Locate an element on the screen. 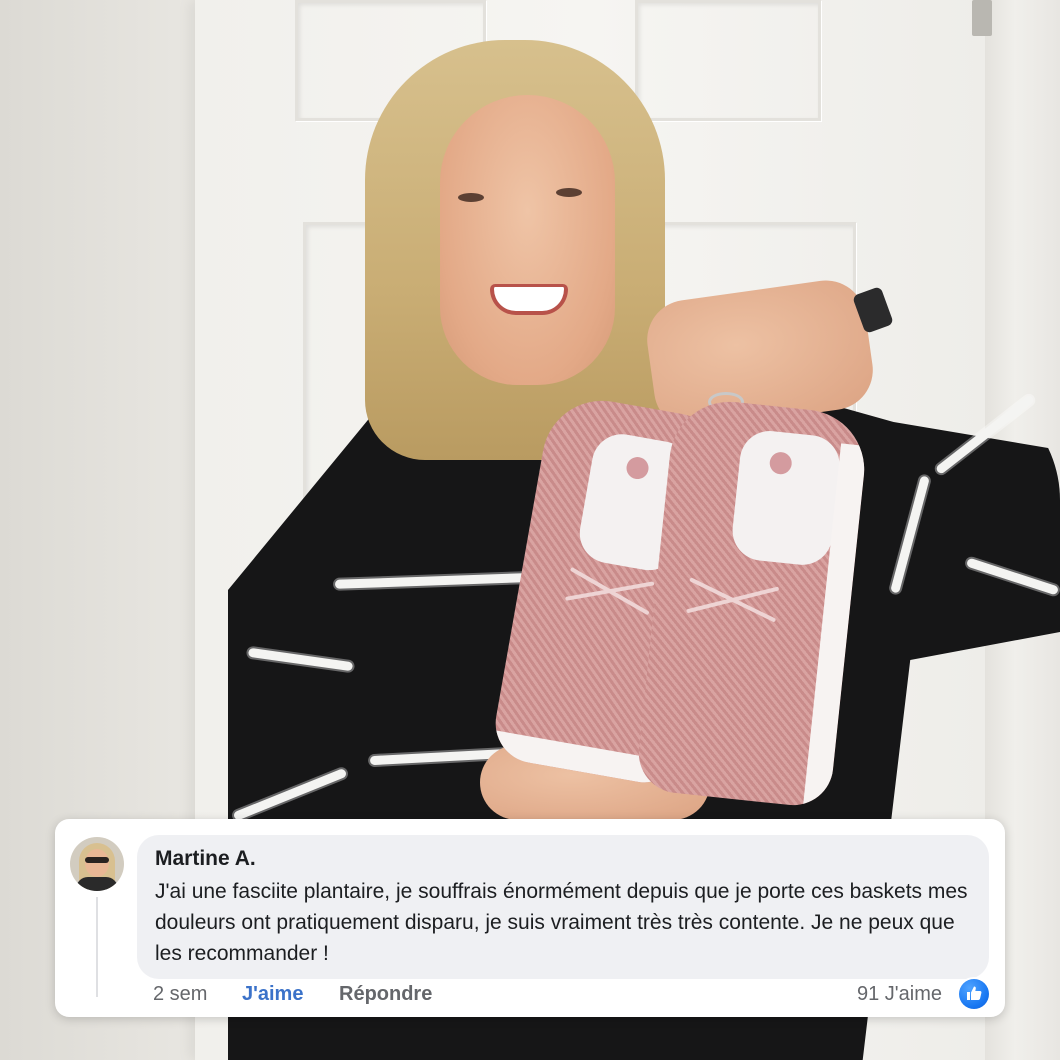  pink-sneaker is located at coordinates (752, 602).